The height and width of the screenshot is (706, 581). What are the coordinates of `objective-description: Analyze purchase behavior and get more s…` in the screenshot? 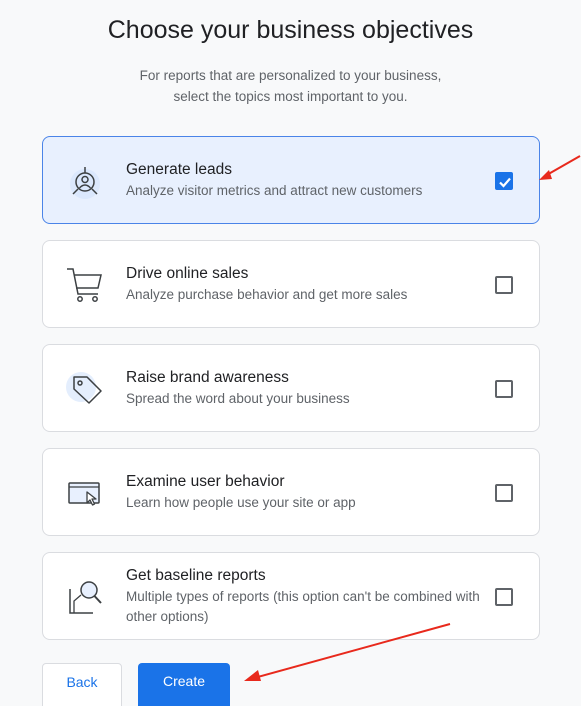 It's located at (267, 294).